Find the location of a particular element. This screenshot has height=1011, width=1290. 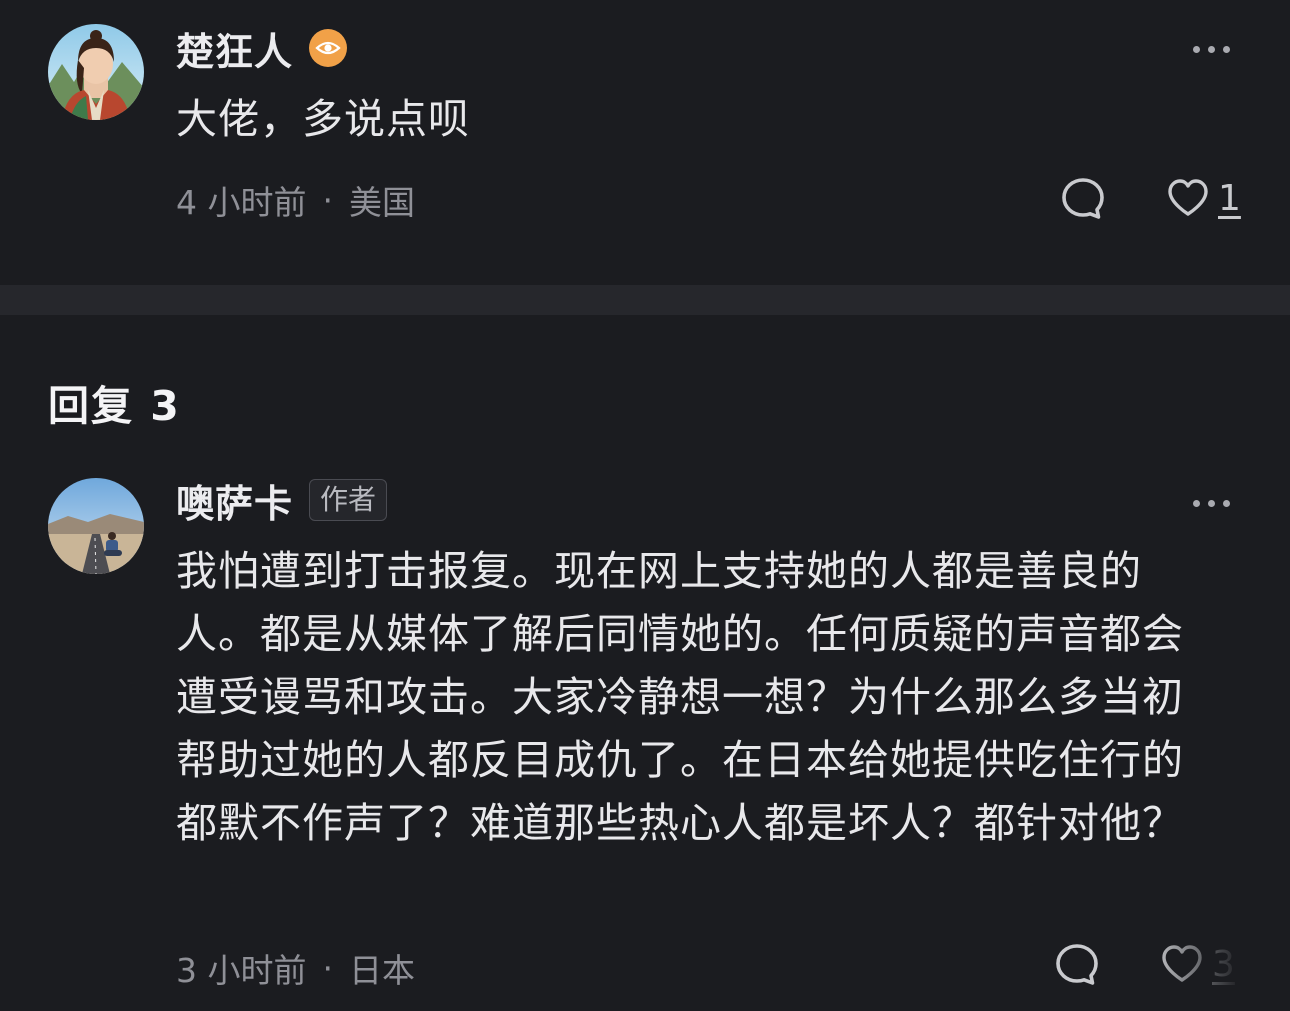

section-divider is located at coordinates (645, 300).